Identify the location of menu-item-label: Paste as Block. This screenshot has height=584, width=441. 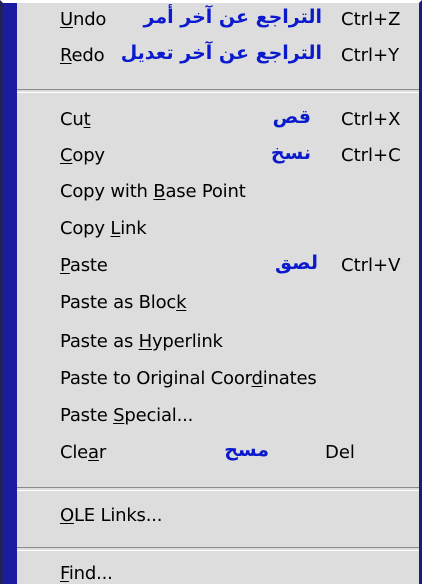
(123, 302).